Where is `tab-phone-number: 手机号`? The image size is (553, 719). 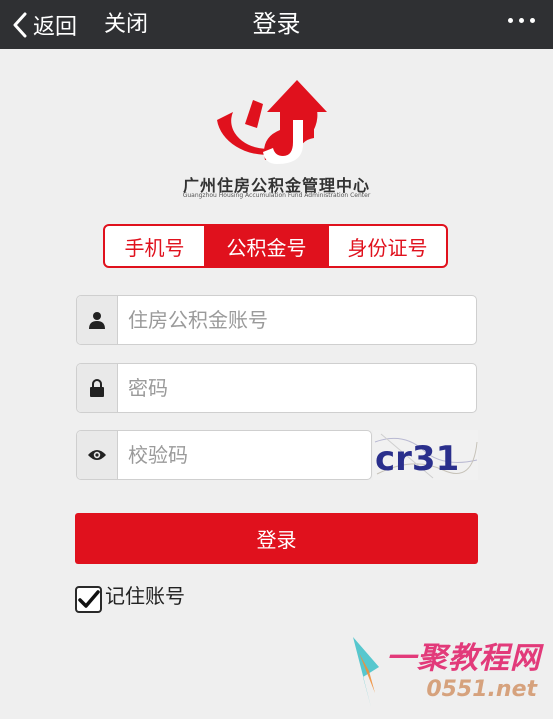
tab-phone-number: 手机号 is located at coordinates (155, 246).